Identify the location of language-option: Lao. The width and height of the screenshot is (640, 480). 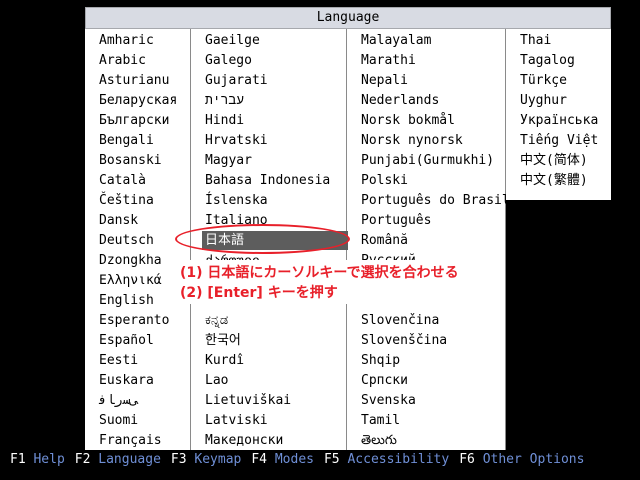
(215, 380).